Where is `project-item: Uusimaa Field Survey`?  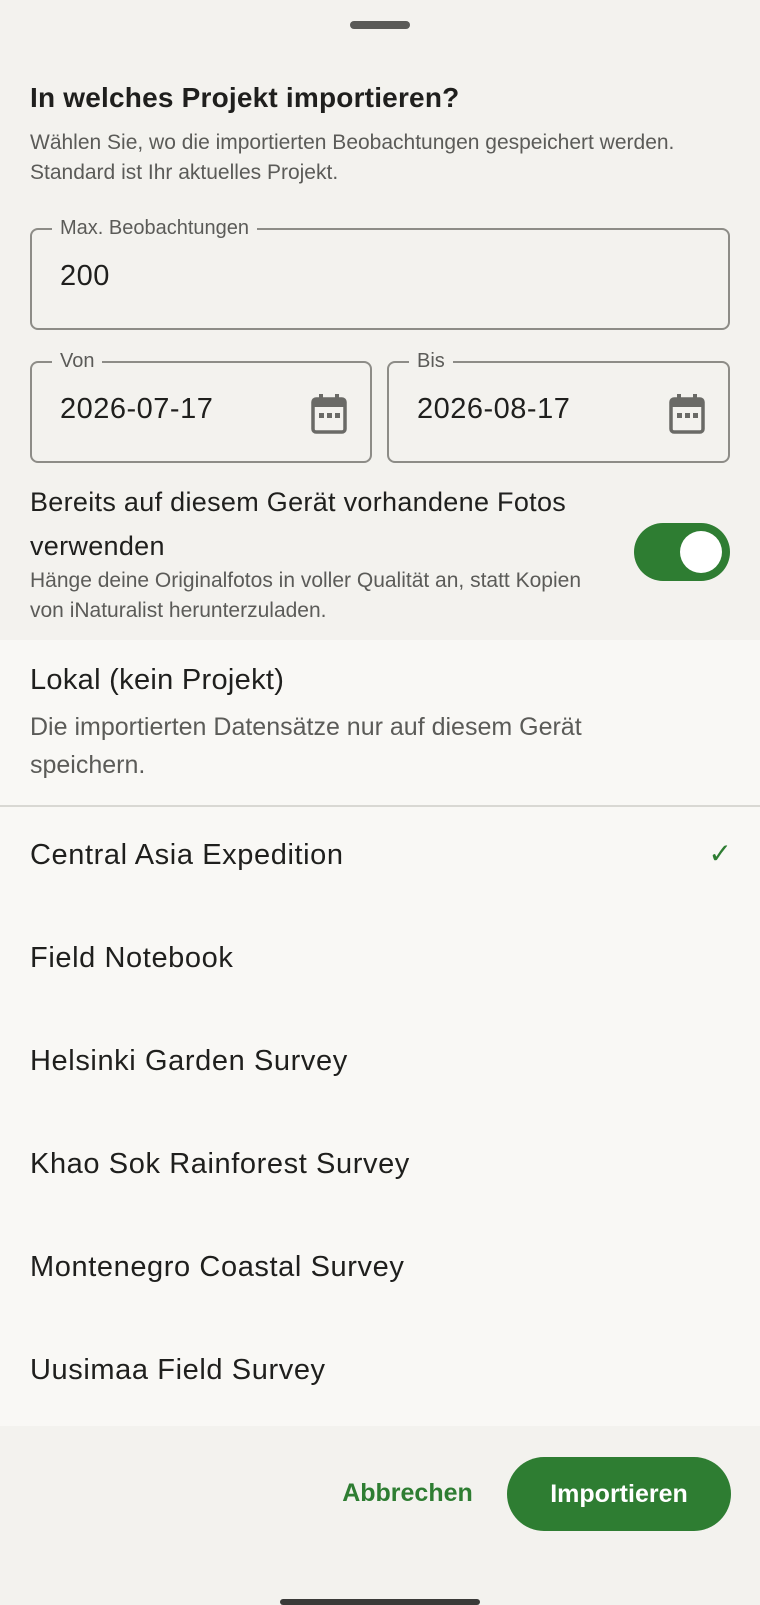 project-item: Uusimaa Field Survey is located at coordinates (380, 1373).